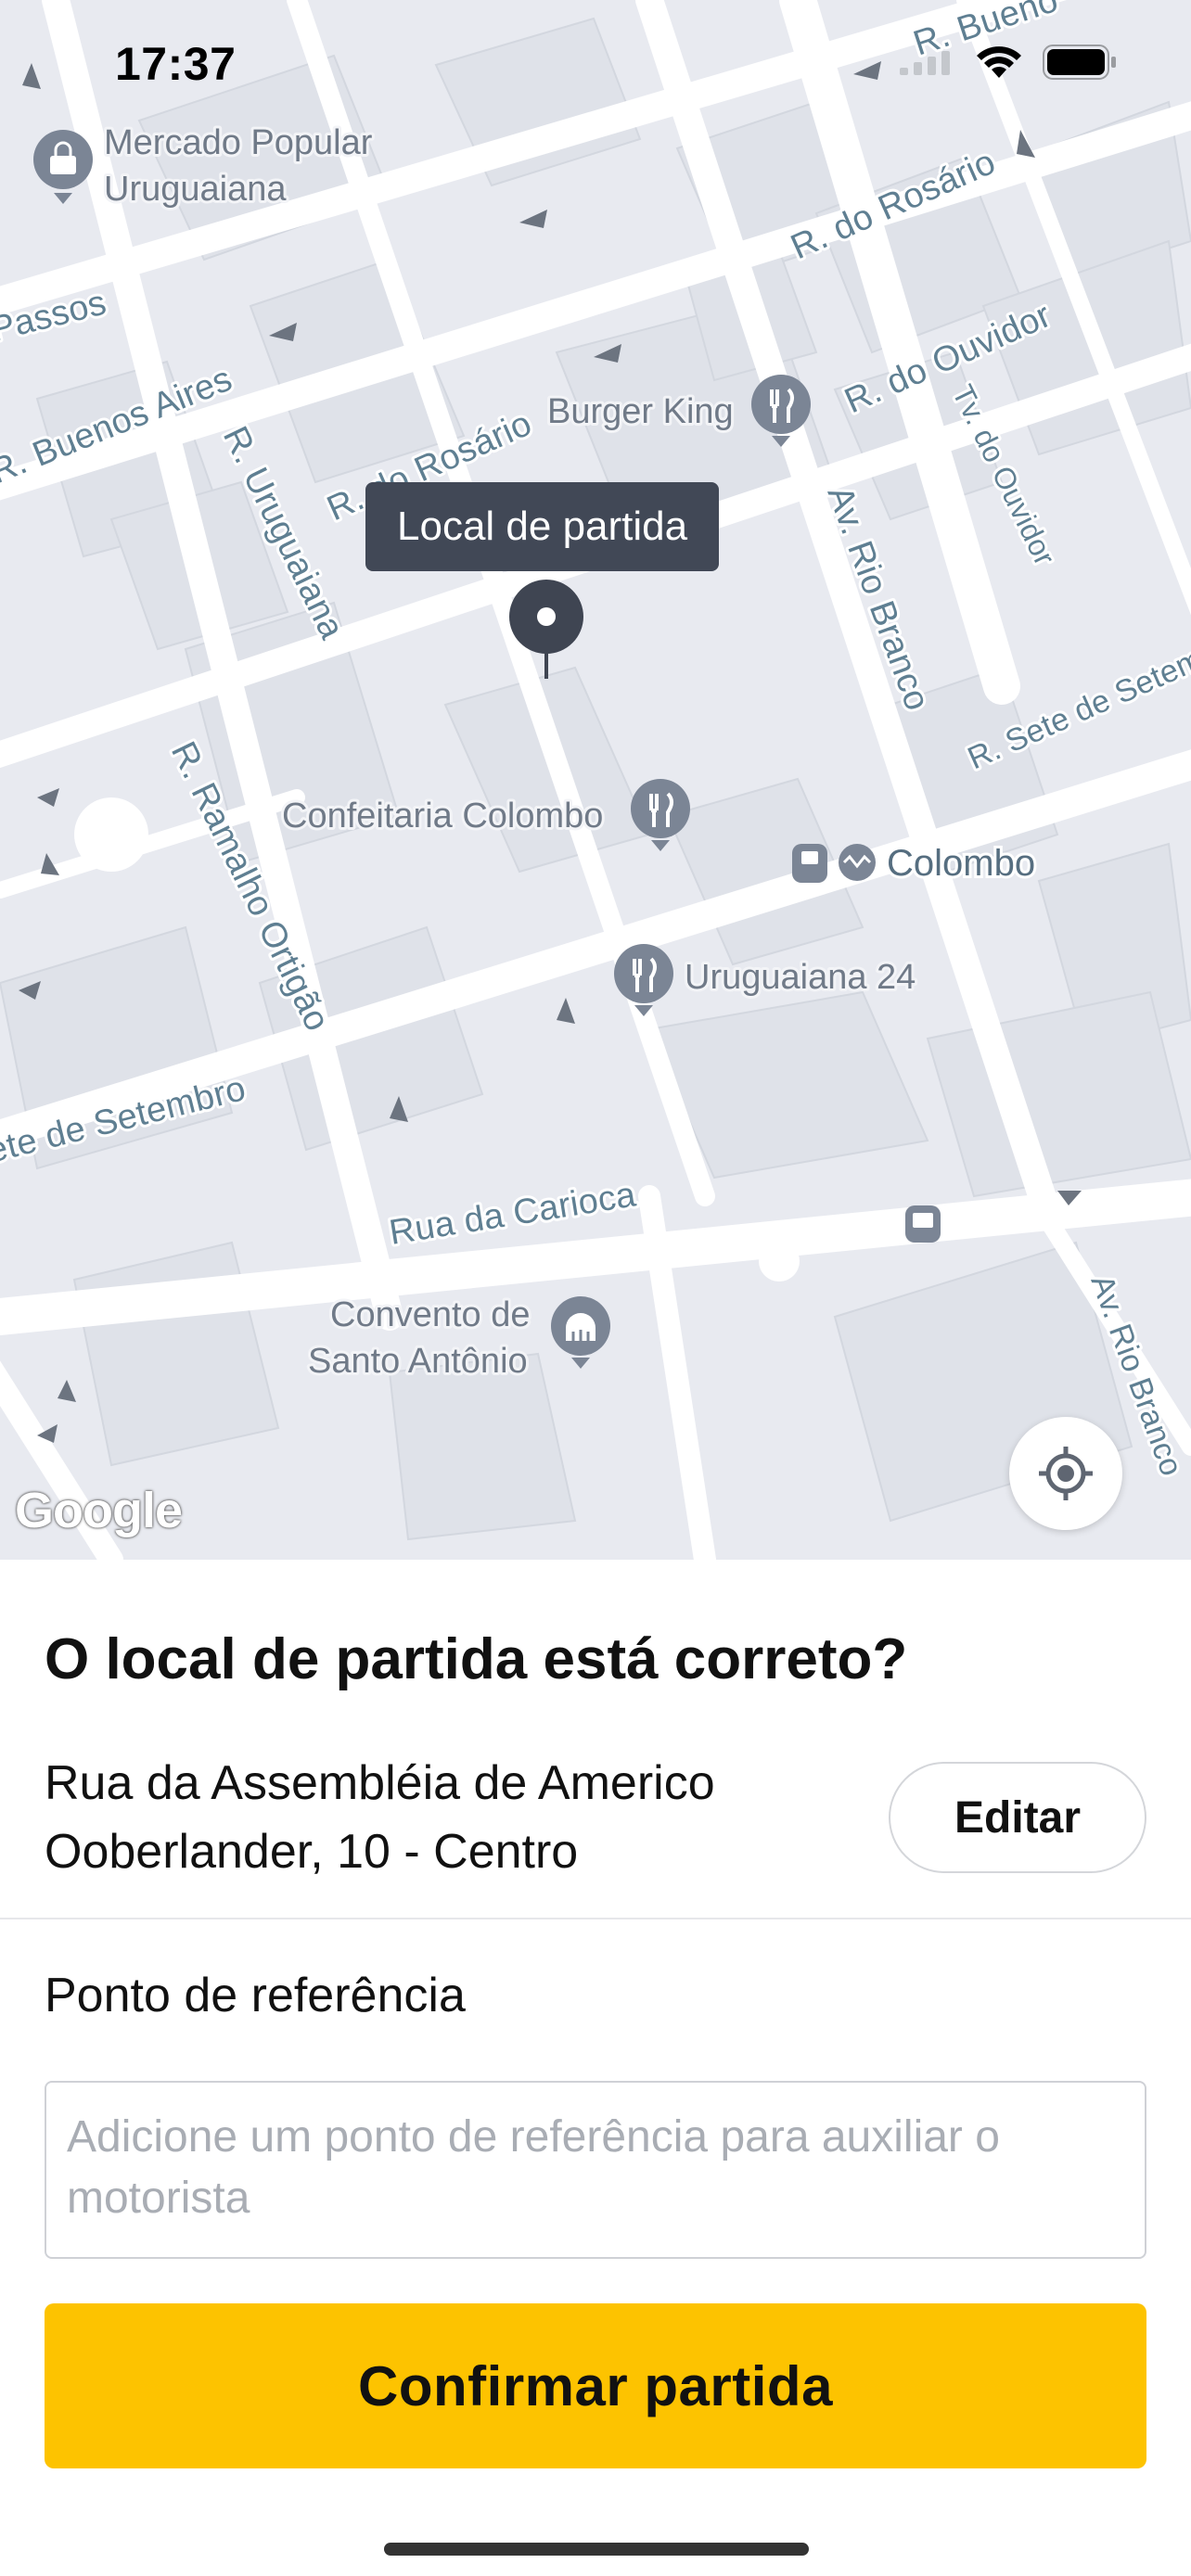  Describe the element at coordinates (597, 2549) in the screenshot. I see `home-indicator` at that location.